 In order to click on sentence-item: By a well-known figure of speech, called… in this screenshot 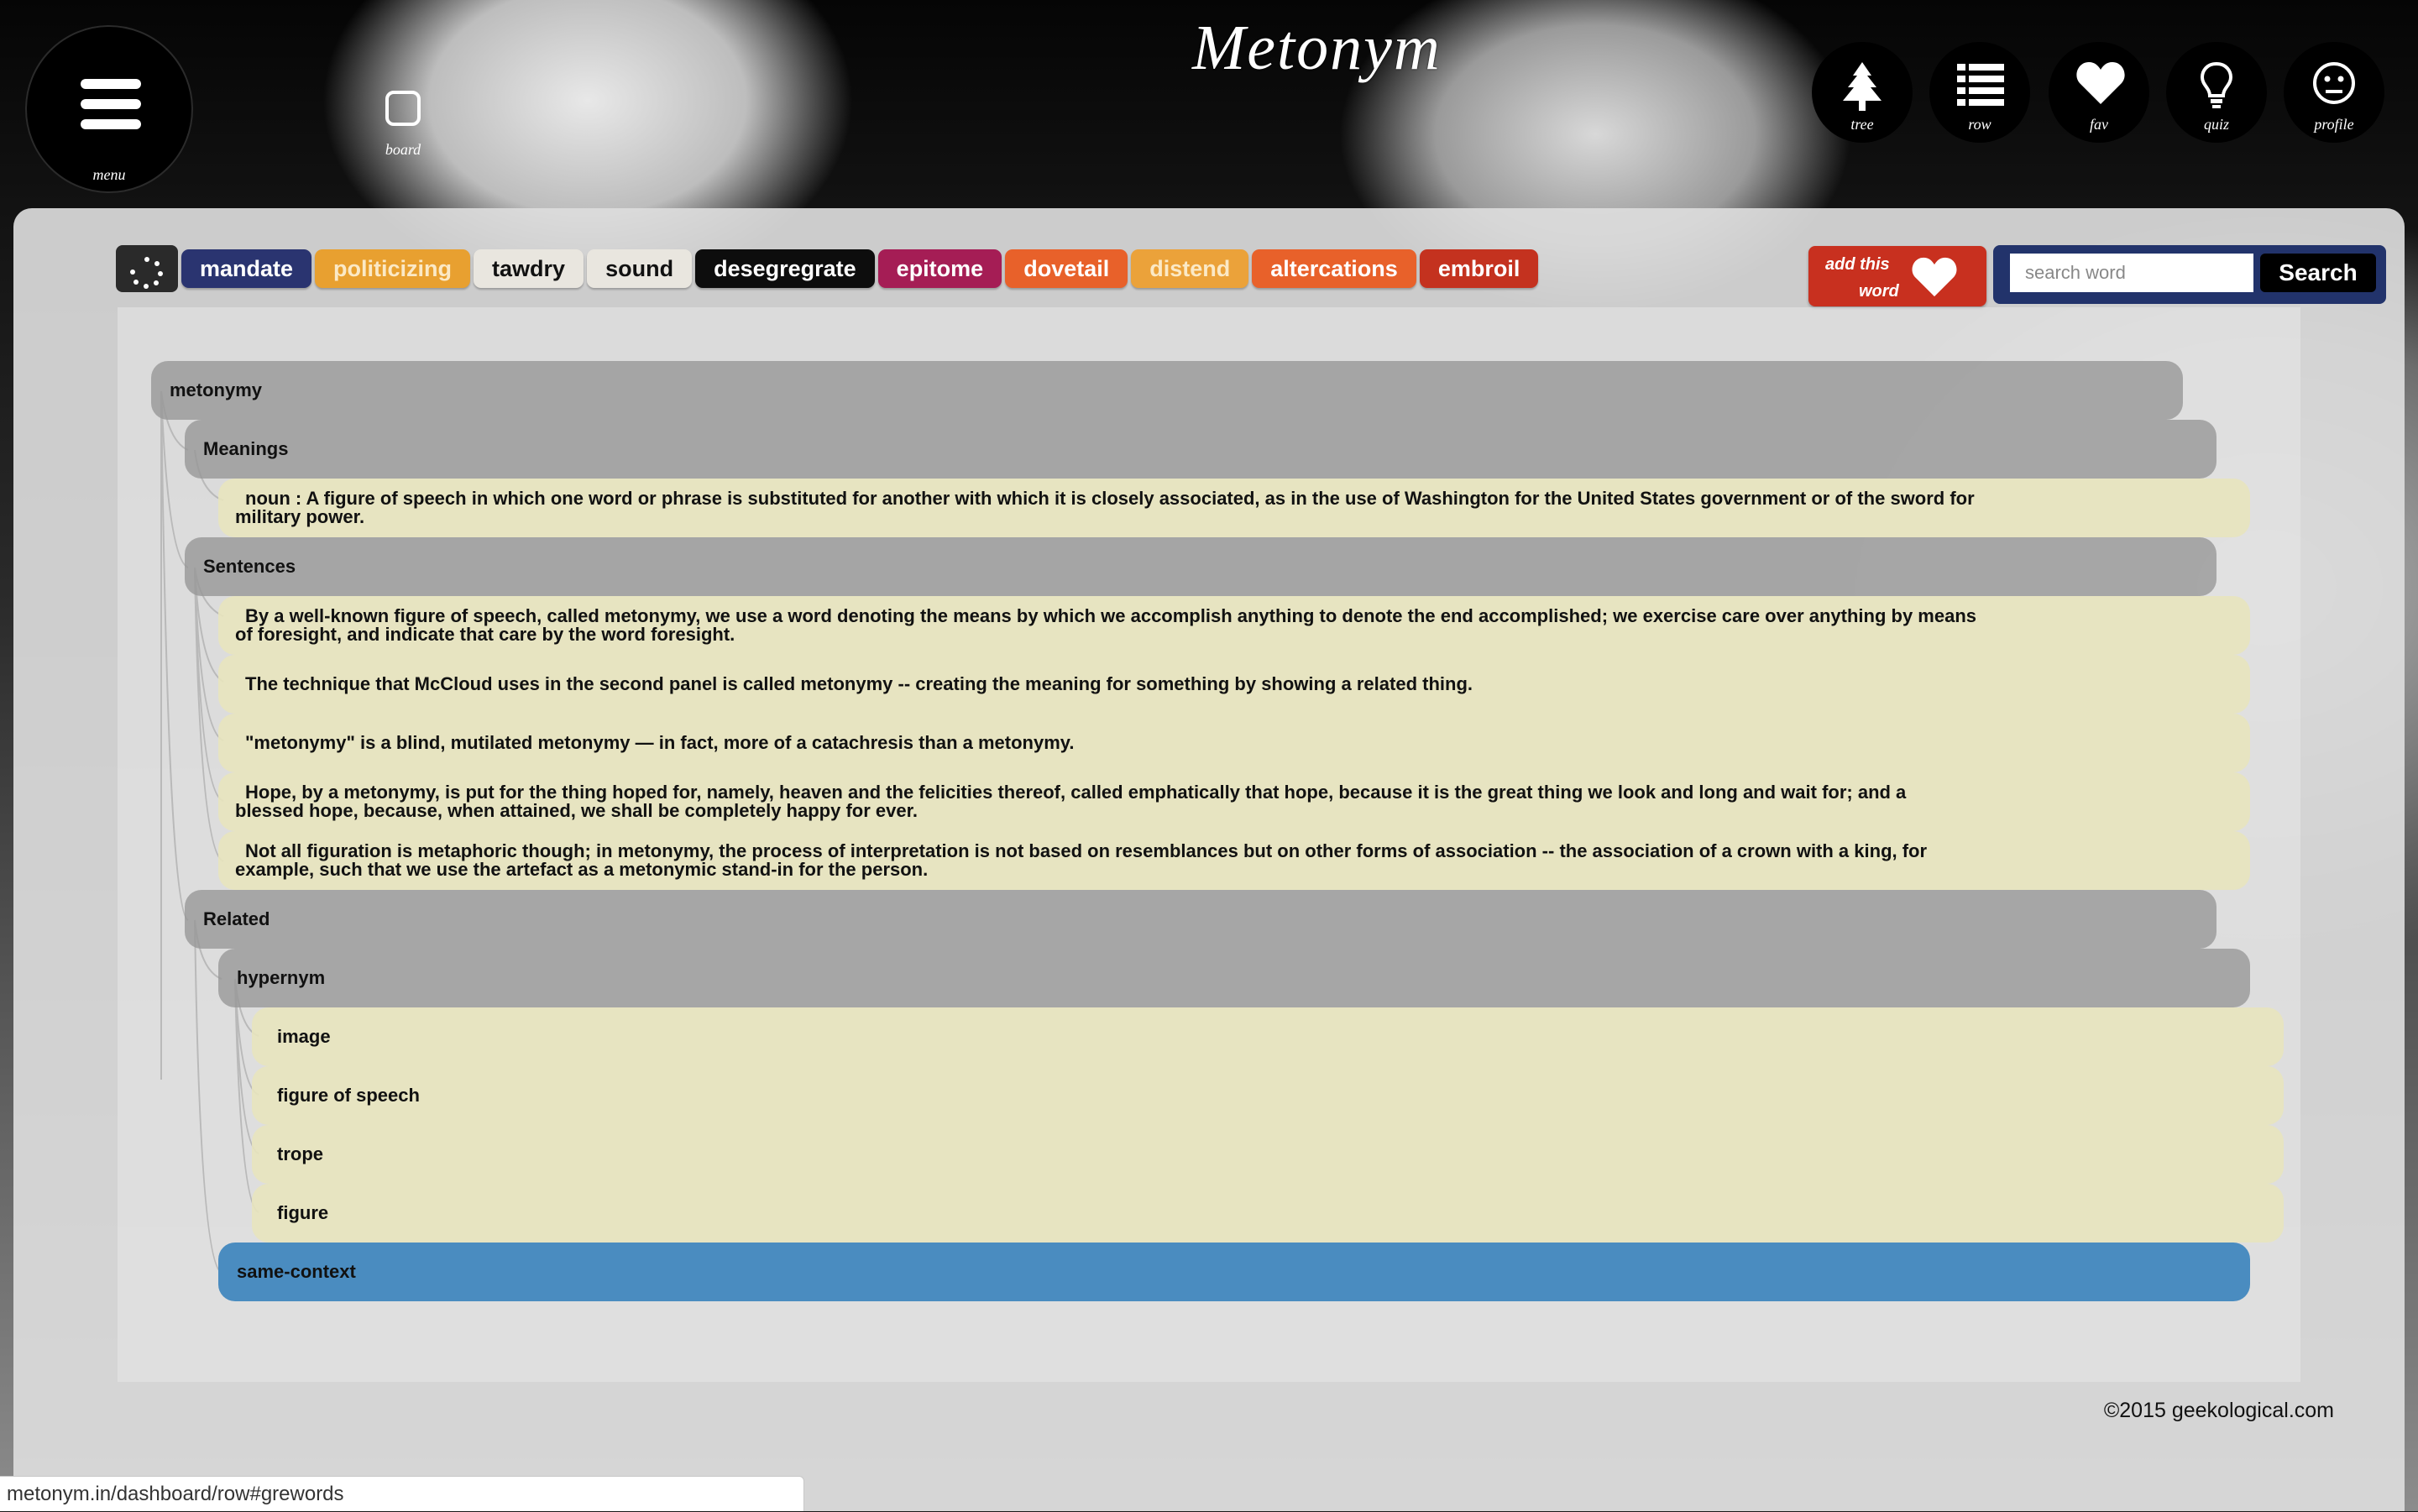, I will do `click(1234, 625)`.